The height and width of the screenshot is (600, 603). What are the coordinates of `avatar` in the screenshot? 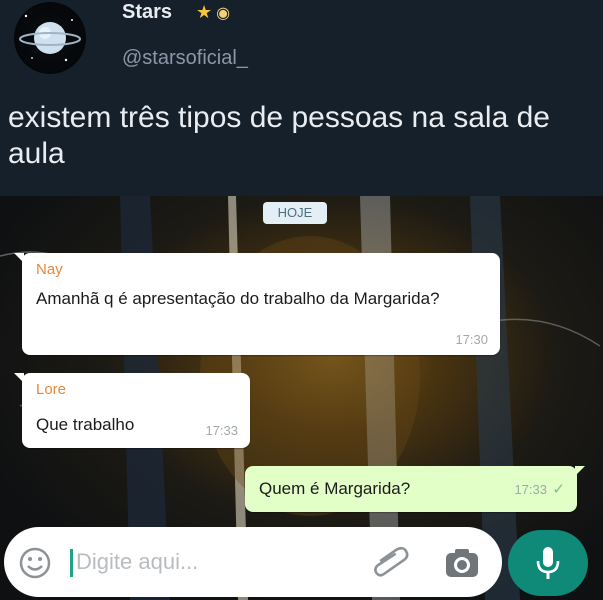 It's located at (50, 38).